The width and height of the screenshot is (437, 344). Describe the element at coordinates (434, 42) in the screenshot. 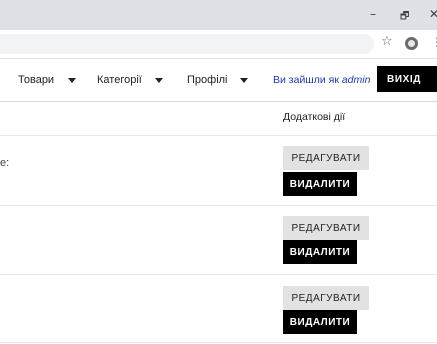

I see `kebab-icon: ⋮` at that location.